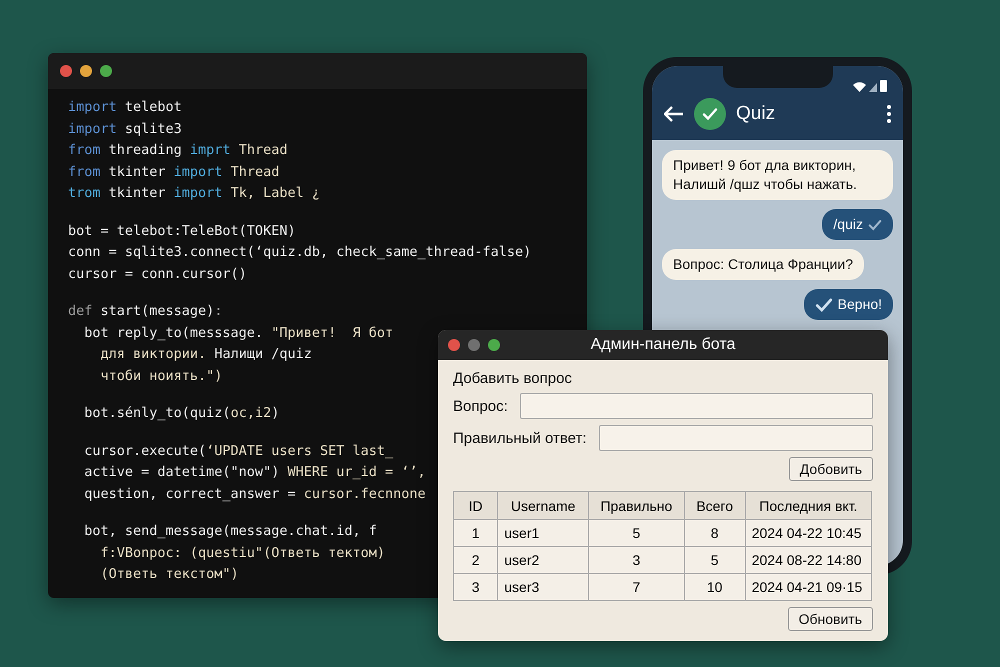 This screenshot has width=1000, height=667. I want to click on table-cell: user1, so click(543, 533).